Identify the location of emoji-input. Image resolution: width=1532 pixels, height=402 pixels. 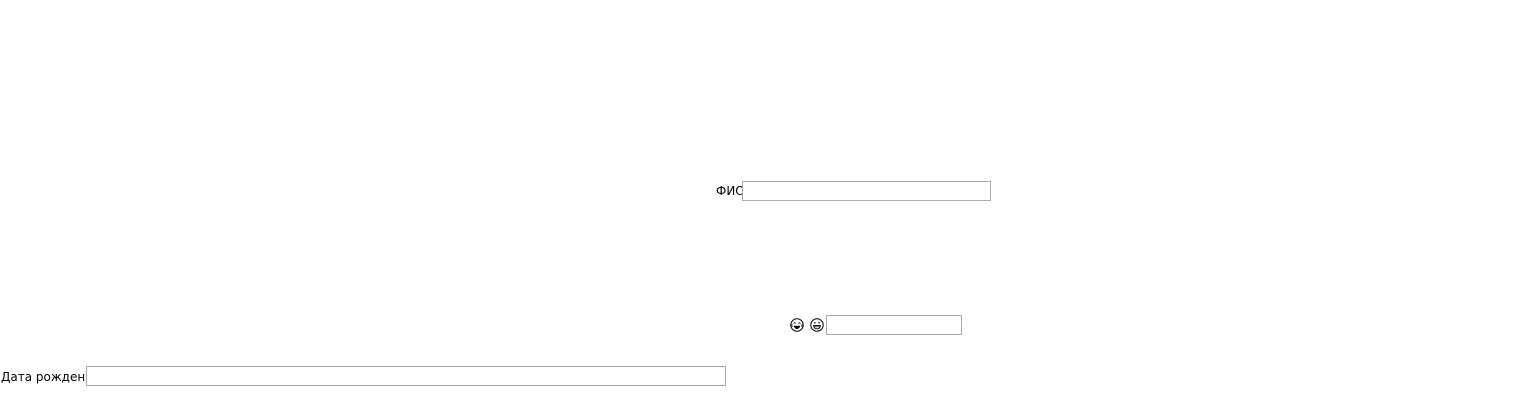
(894, 325).